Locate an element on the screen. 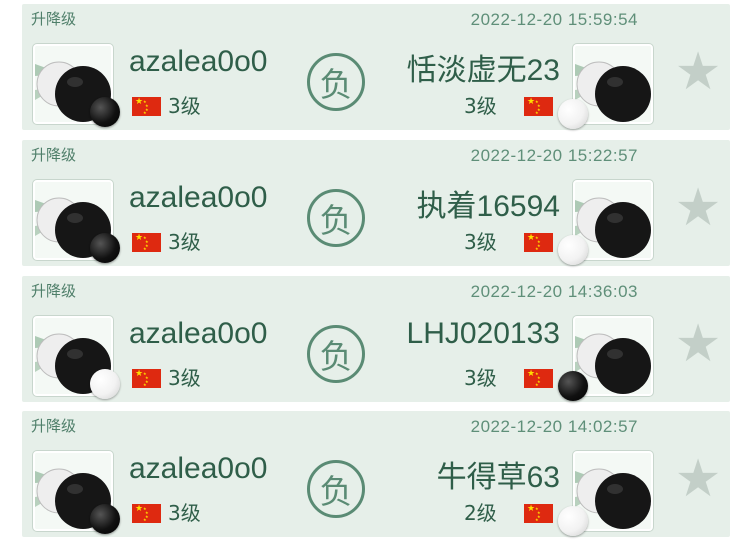  game-timestamp: 2022-12-20 15:59:54 is located at coordinates (554, 19).